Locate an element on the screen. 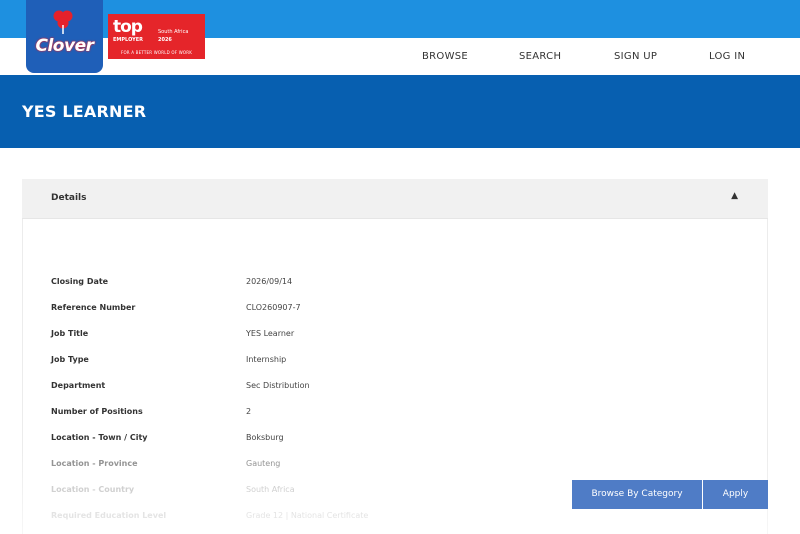 This screenshot has height=534, width=800. detail-row: Number of Positions 2 is located at coordinates (331, 414).